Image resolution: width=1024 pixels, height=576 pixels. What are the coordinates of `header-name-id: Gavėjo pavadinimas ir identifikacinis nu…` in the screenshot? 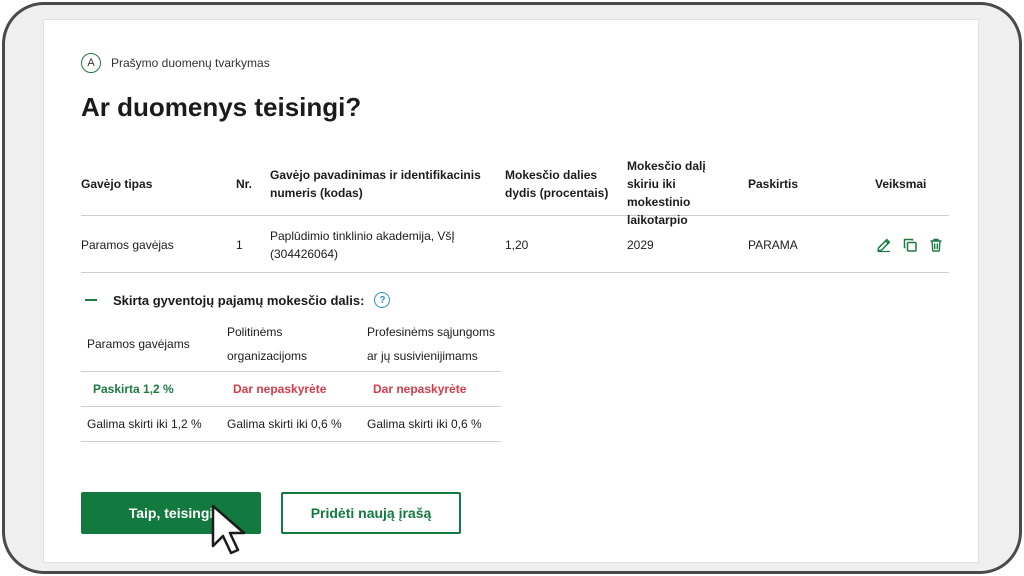 It's located at (375, 184).